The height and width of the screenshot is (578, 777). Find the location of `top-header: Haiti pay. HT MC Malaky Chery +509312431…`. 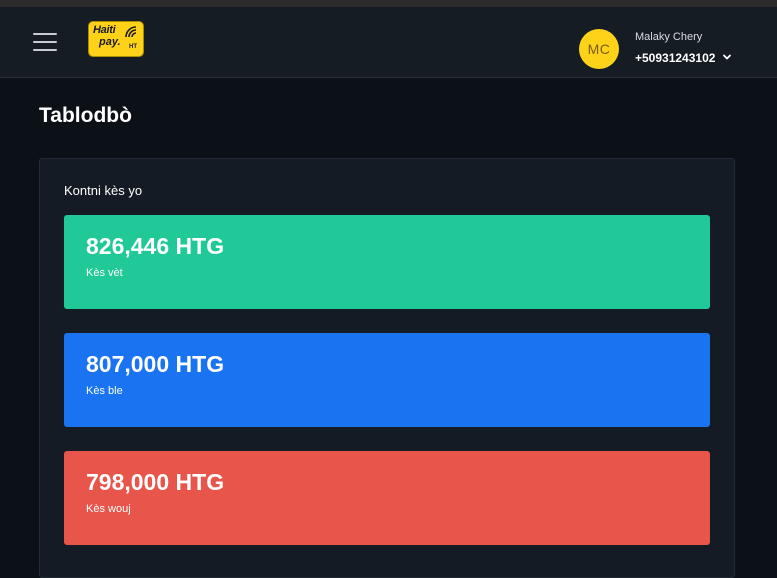

top-header: Haiti pay. HT MC Malaky Chery +509312431… is located at coordinates (388, 42).